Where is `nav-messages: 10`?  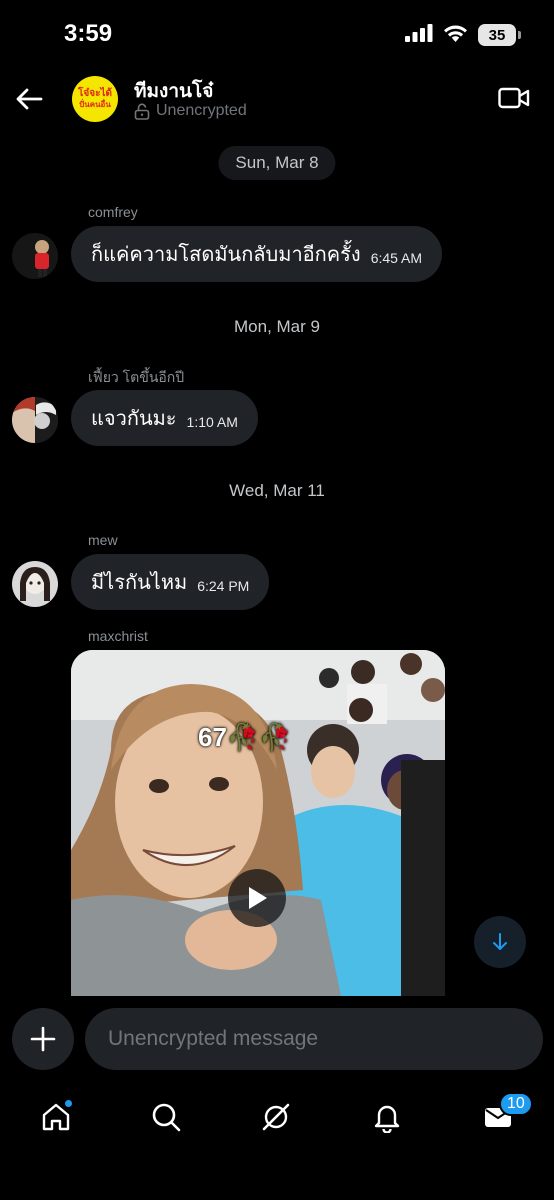 nav-messages: 10 is located at coordinates (504, 1116).